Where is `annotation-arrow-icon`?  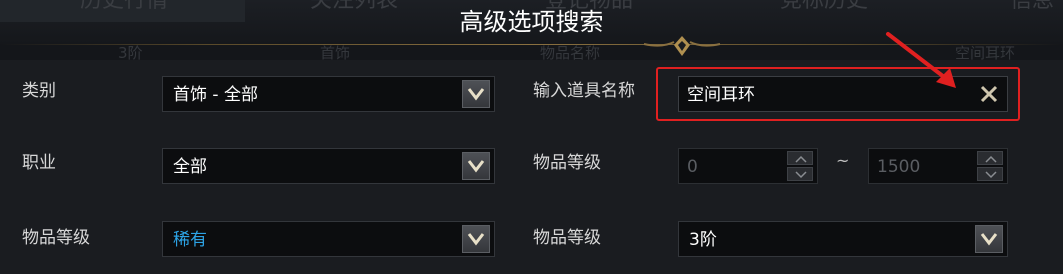 annotation-arrow-icon is located at coordinates (921, 60).